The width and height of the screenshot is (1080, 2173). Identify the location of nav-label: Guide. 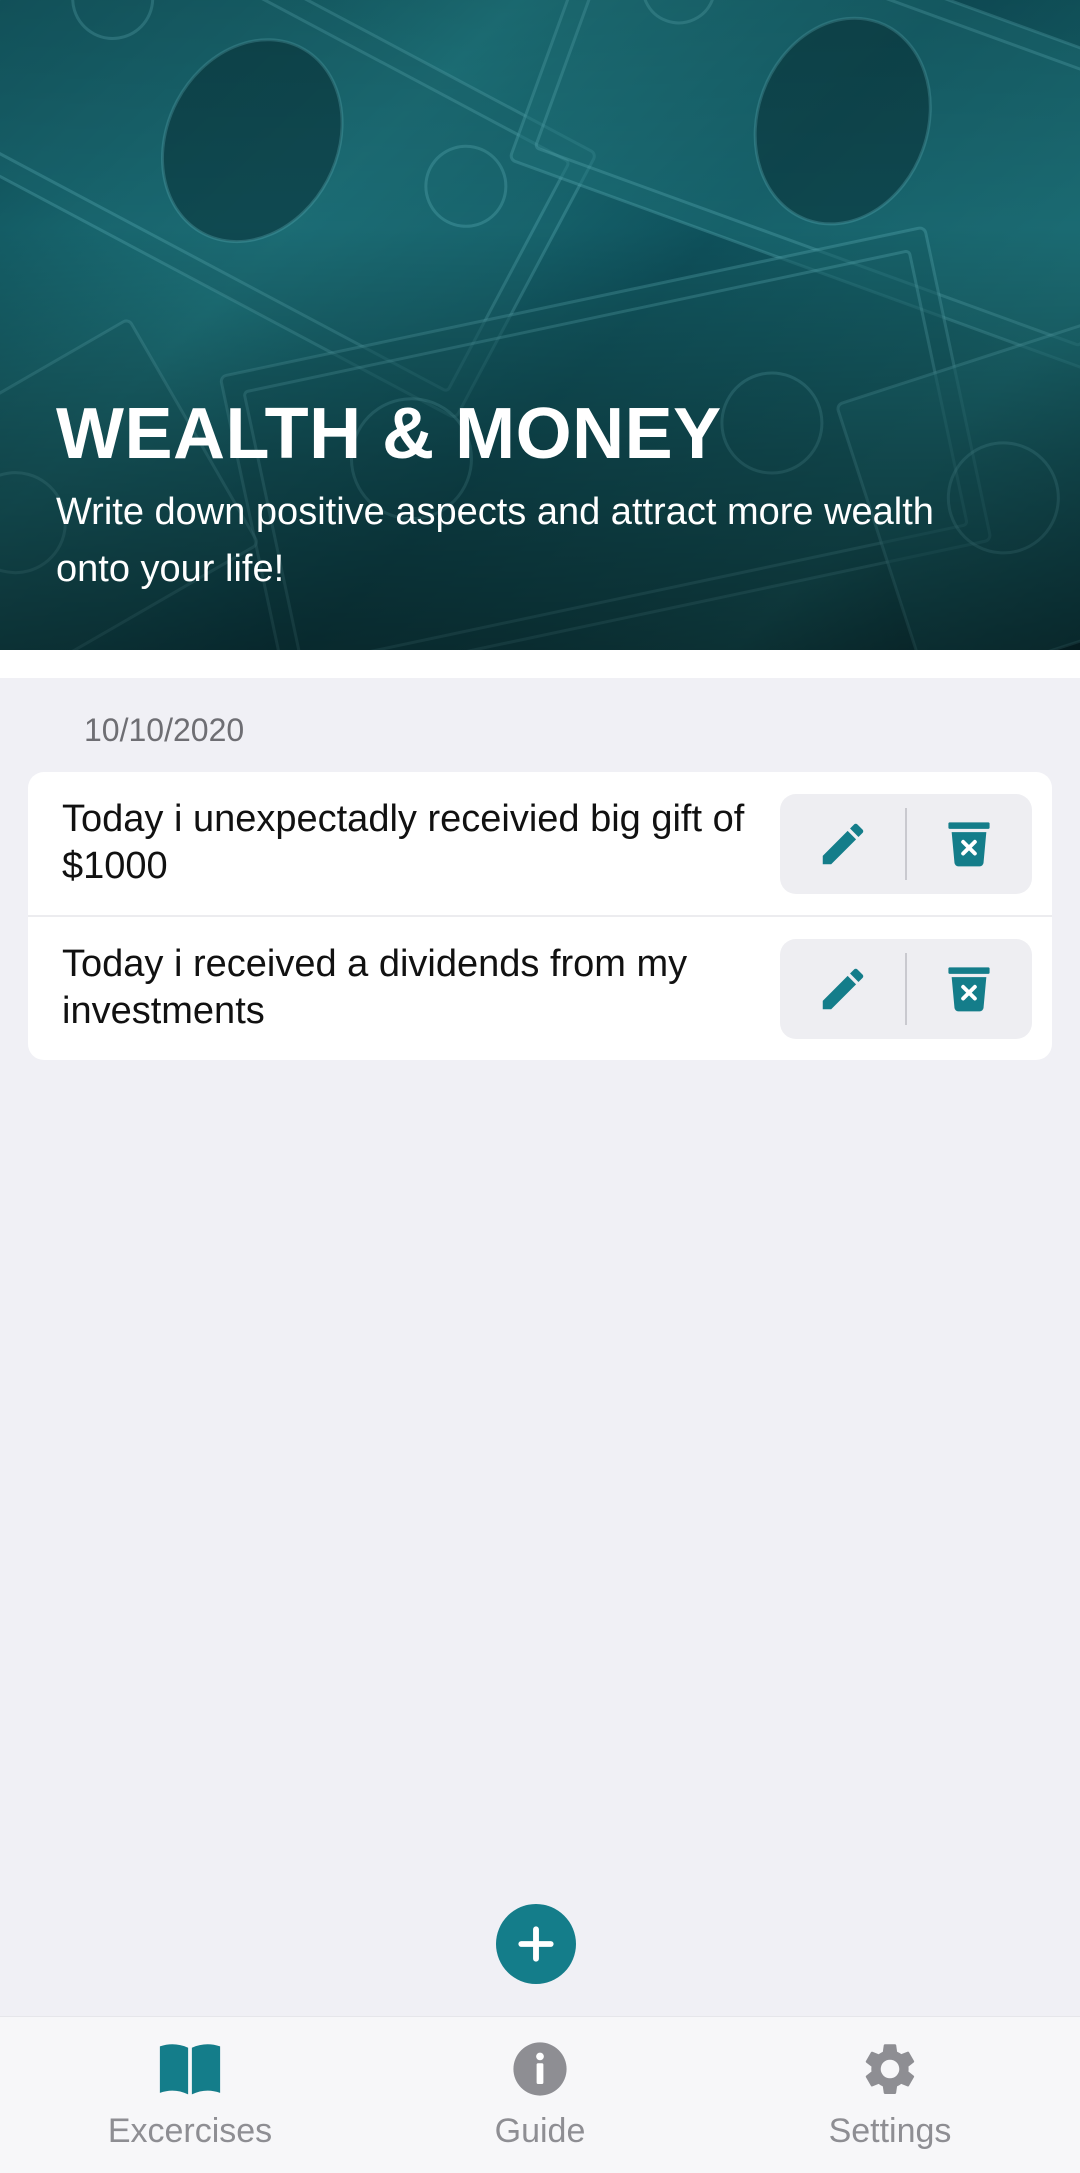
(540, 2131).